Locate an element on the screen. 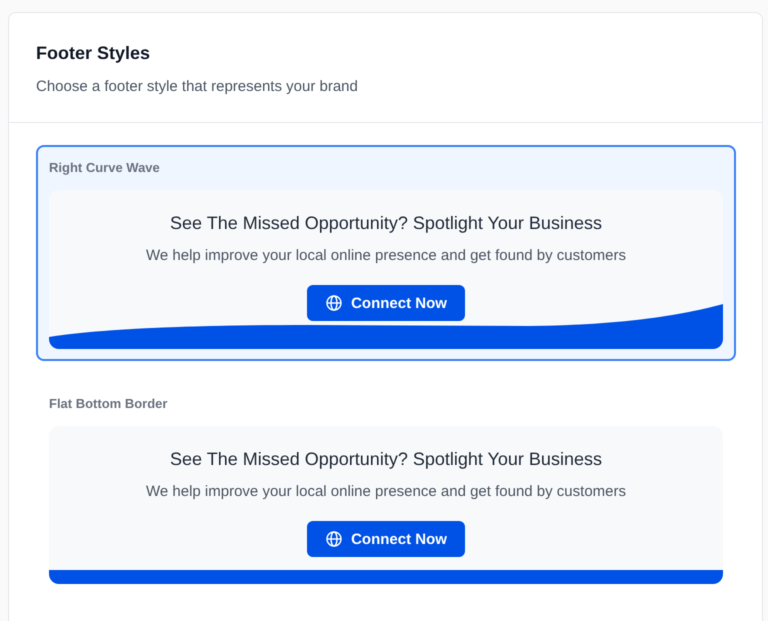  option-label: Flat Bottom Border is located at coordinates (108, 404).